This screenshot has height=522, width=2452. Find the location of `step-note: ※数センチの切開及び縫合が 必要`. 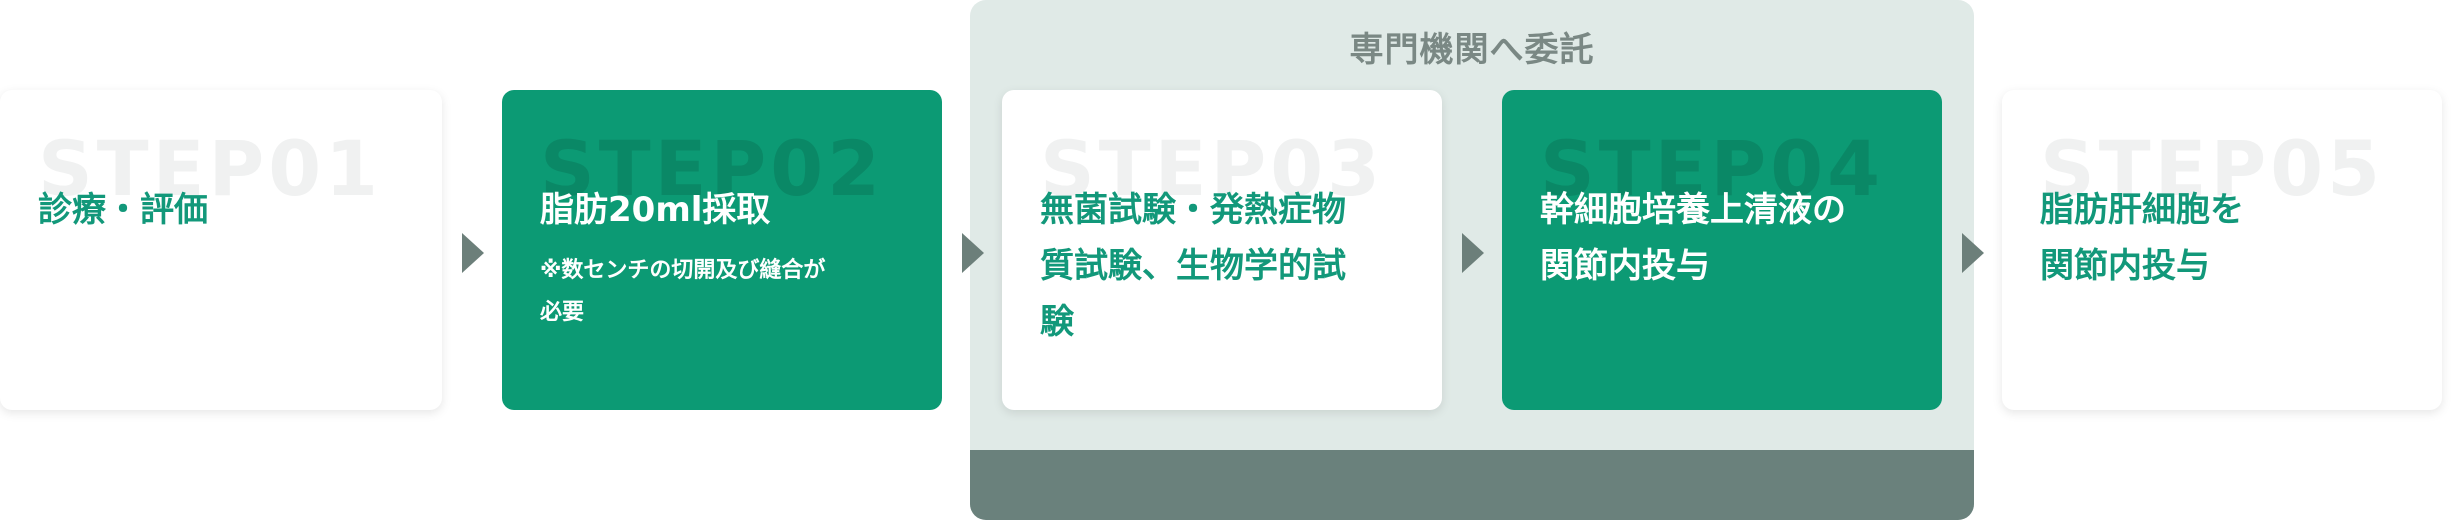

step-note: ※数センチの切開及び縫合が 必要 is located at coordinates (683, 291).